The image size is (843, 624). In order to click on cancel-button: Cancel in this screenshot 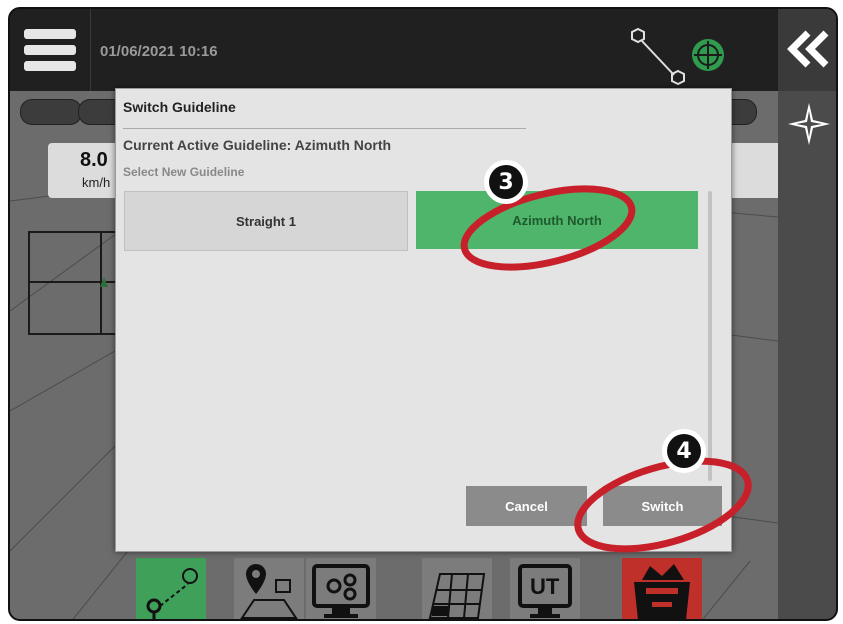, I will do `click(526, 506)`.